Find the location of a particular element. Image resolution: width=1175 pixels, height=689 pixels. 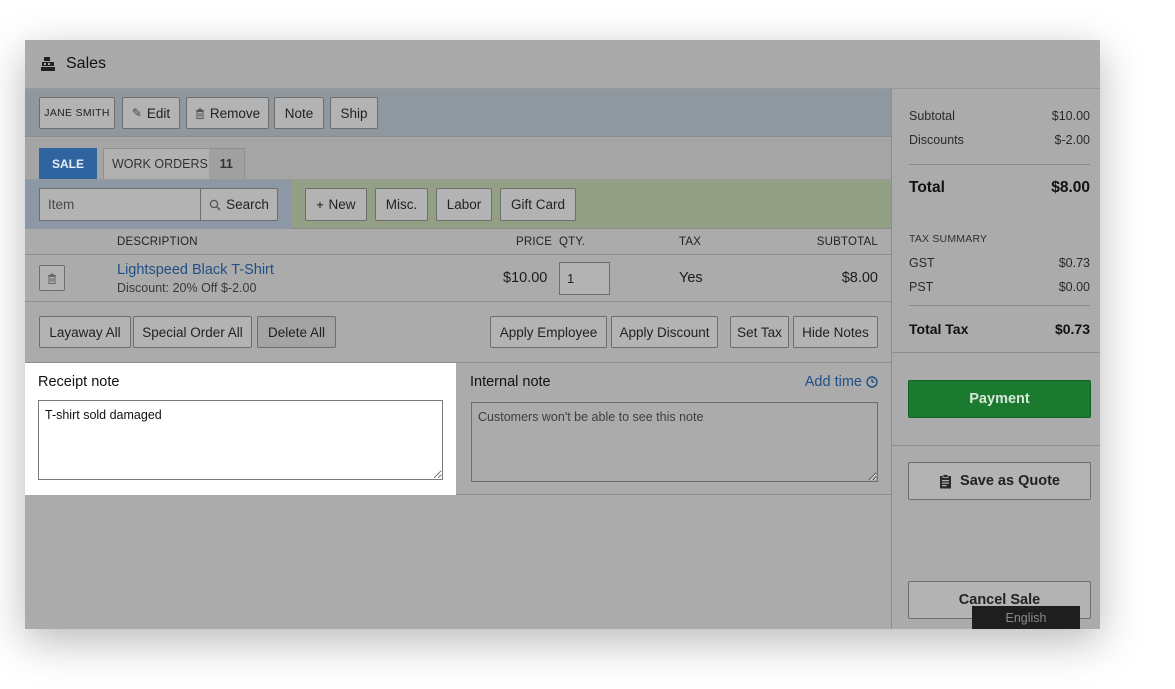

delete-all-button: Delete All is located at coordinates (296, 332).